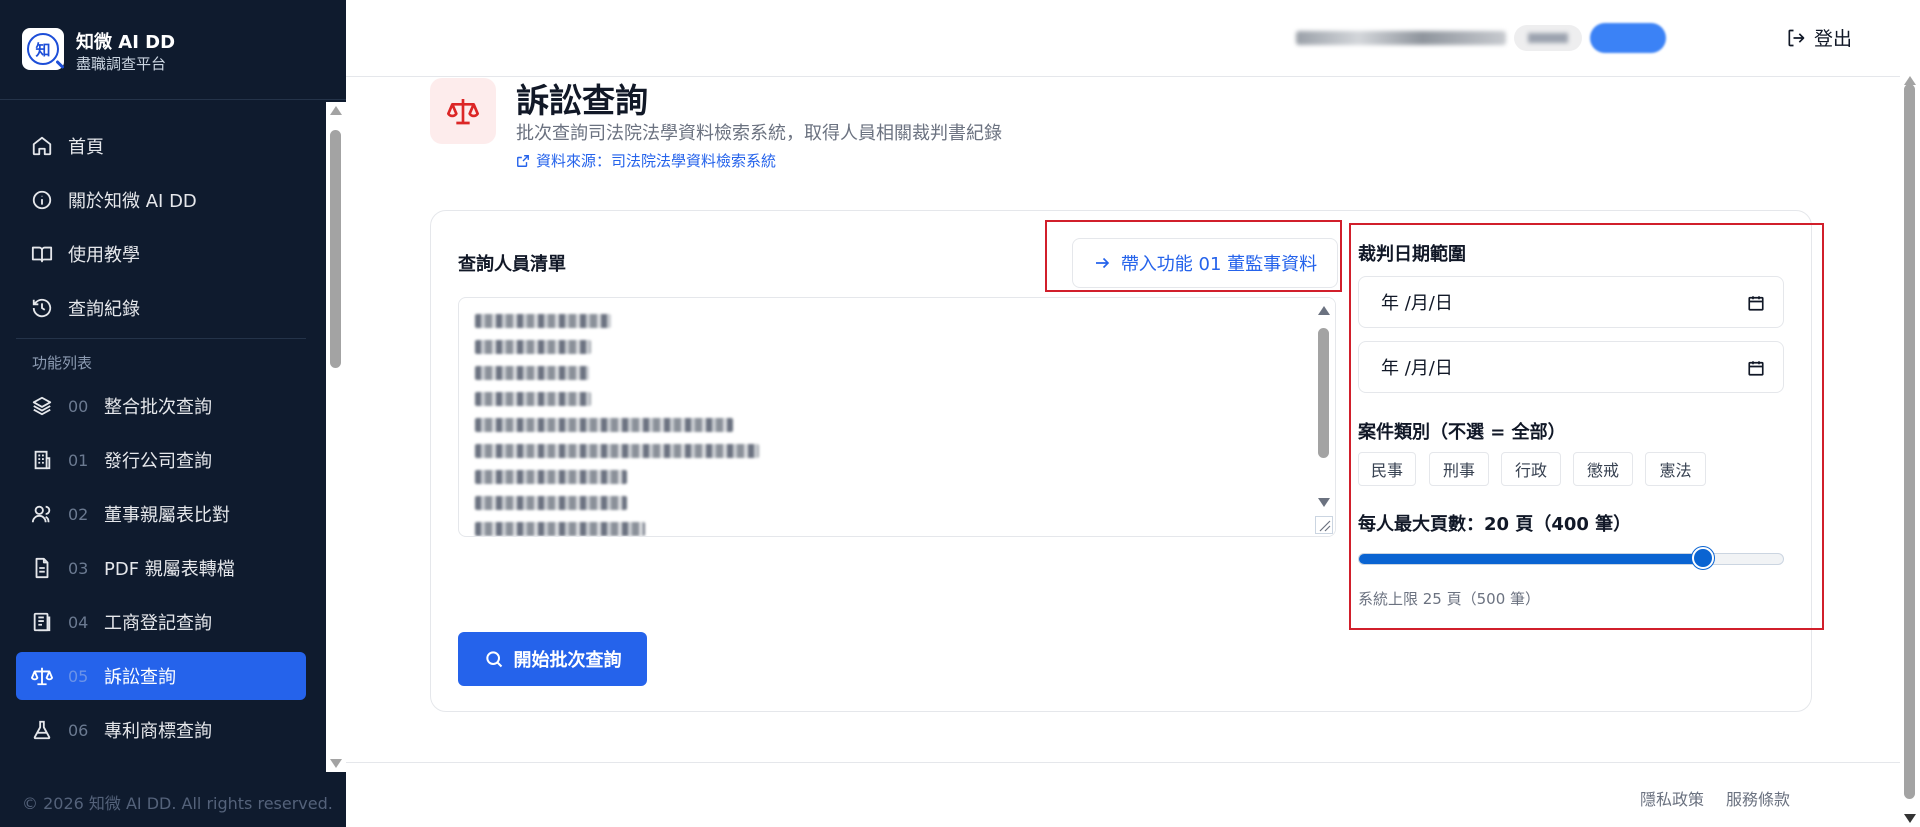  What do you see at coordinates (1531, 469) in the screenshot?
I see `case-type-chip-administrative: 行政` at bounding box center [1531, 469].